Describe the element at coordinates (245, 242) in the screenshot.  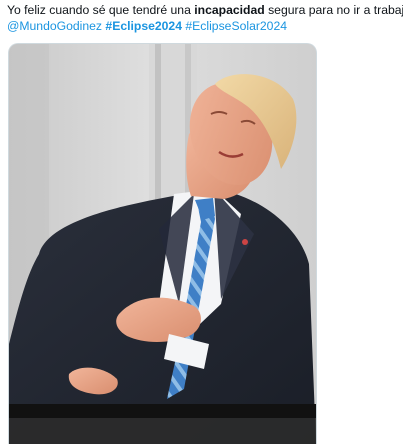
I see `lapel-pin` at that location.